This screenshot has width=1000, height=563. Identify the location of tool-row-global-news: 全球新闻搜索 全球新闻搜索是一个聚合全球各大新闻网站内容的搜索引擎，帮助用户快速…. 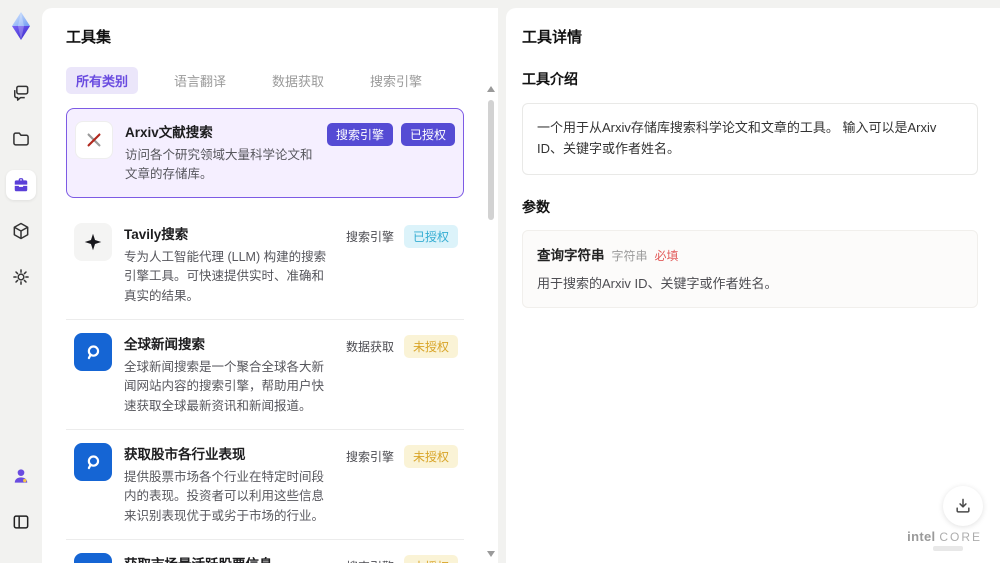
(265, 375).